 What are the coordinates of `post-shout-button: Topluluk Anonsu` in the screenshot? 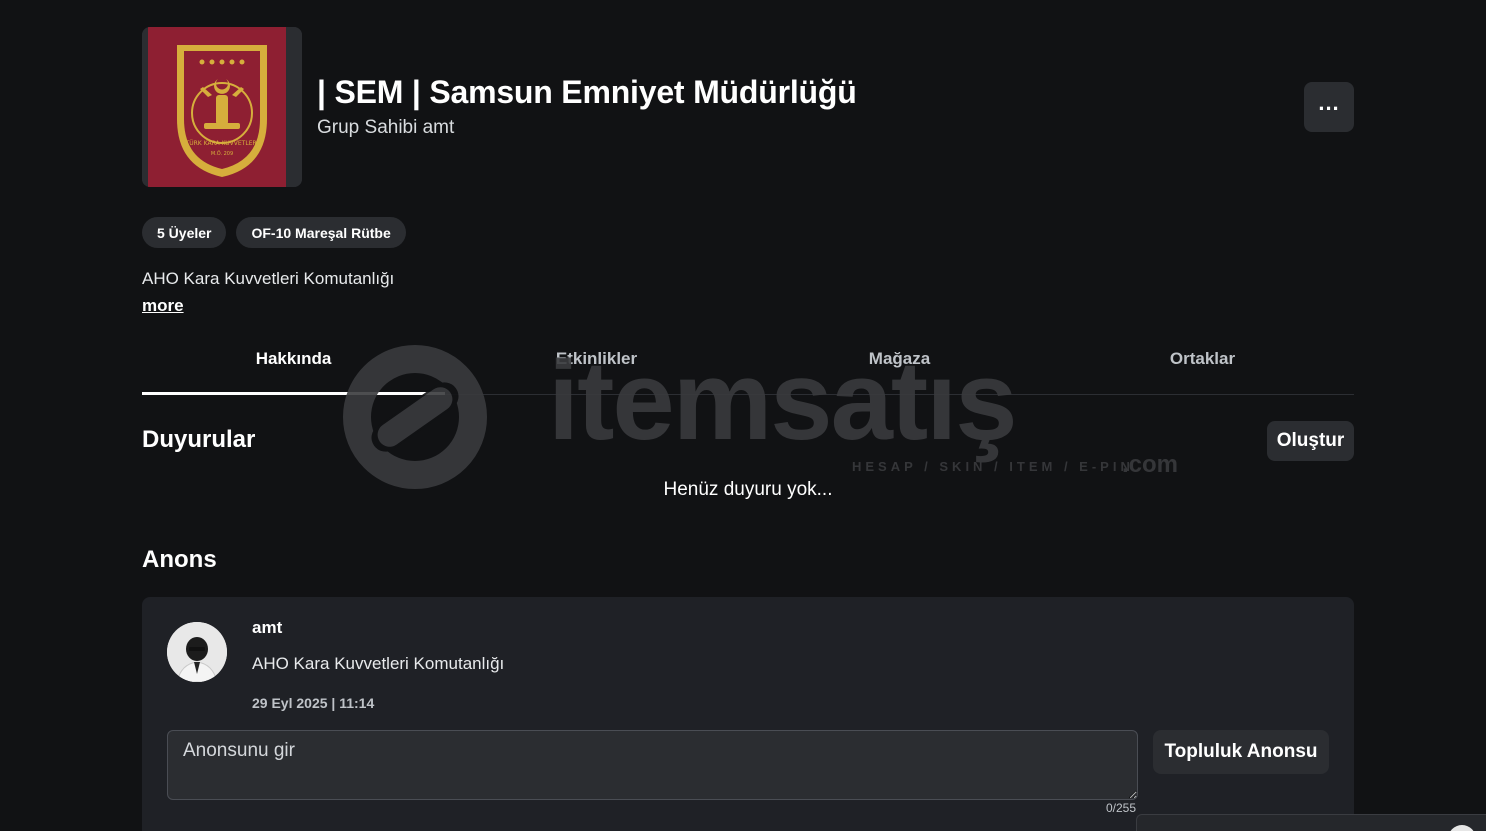 It's located at (1241, 752).